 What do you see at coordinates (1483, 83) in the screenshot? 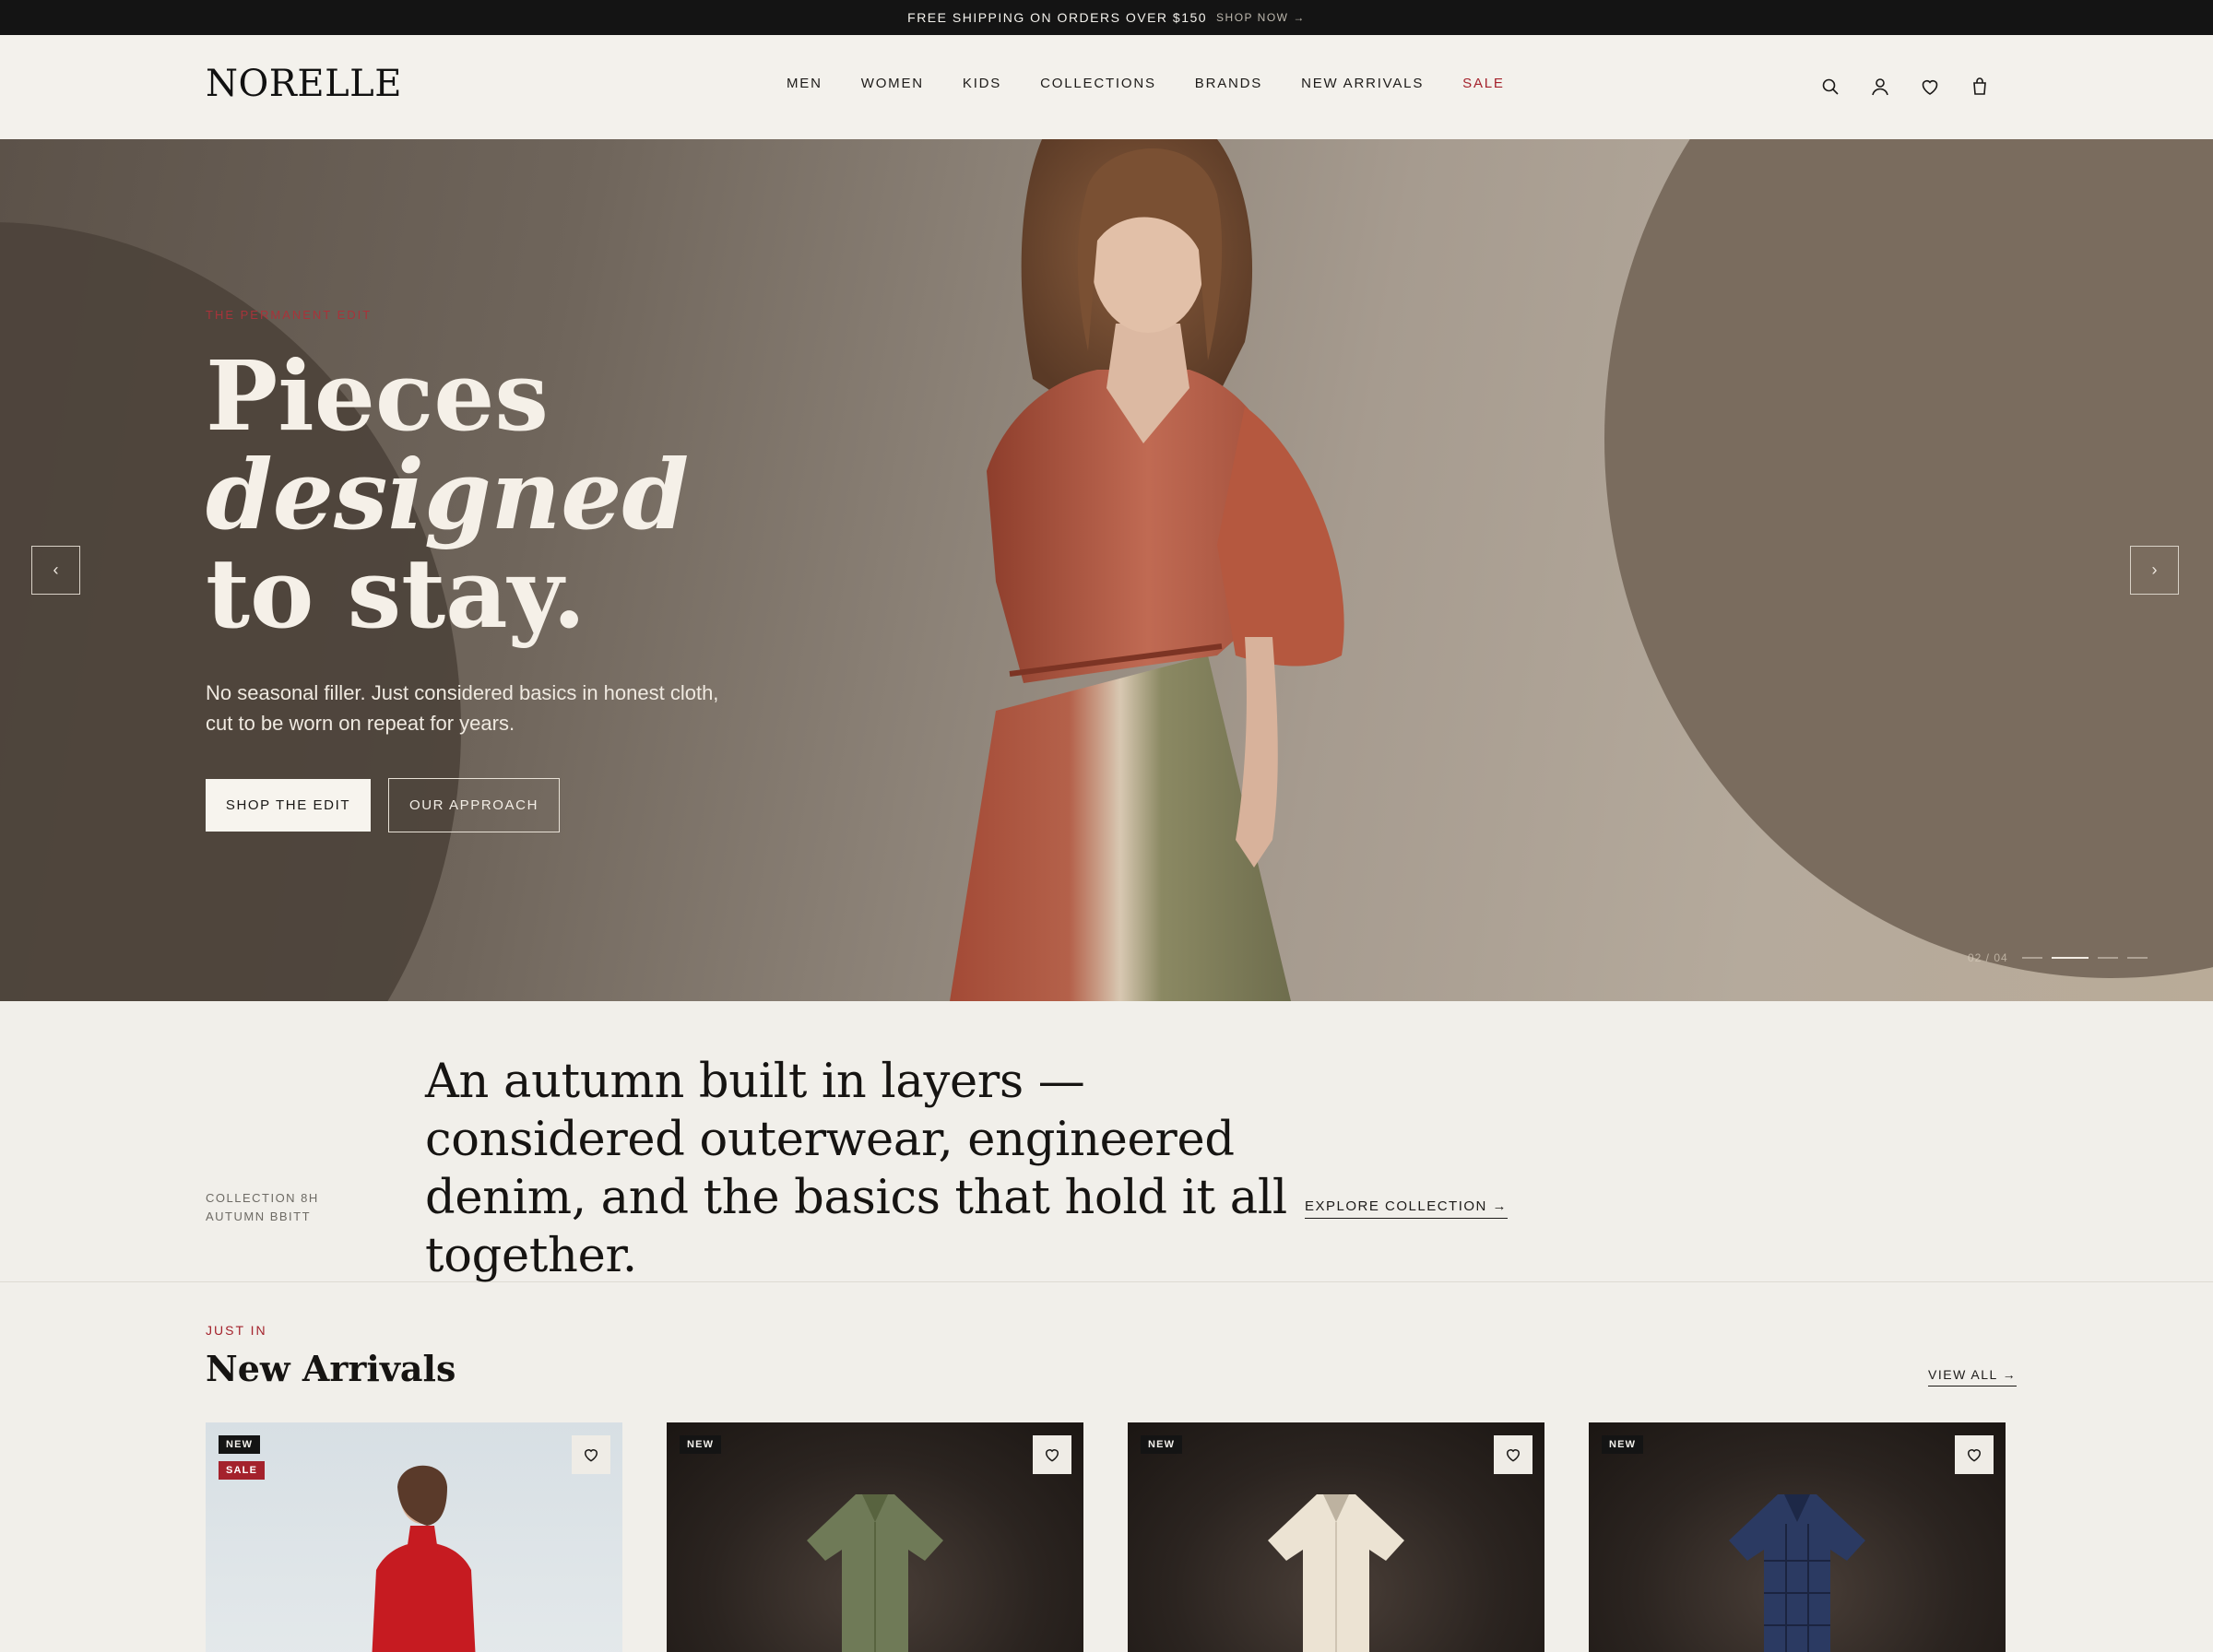
I see `nav-sale: SALE` at bounding box center [1483, 83].